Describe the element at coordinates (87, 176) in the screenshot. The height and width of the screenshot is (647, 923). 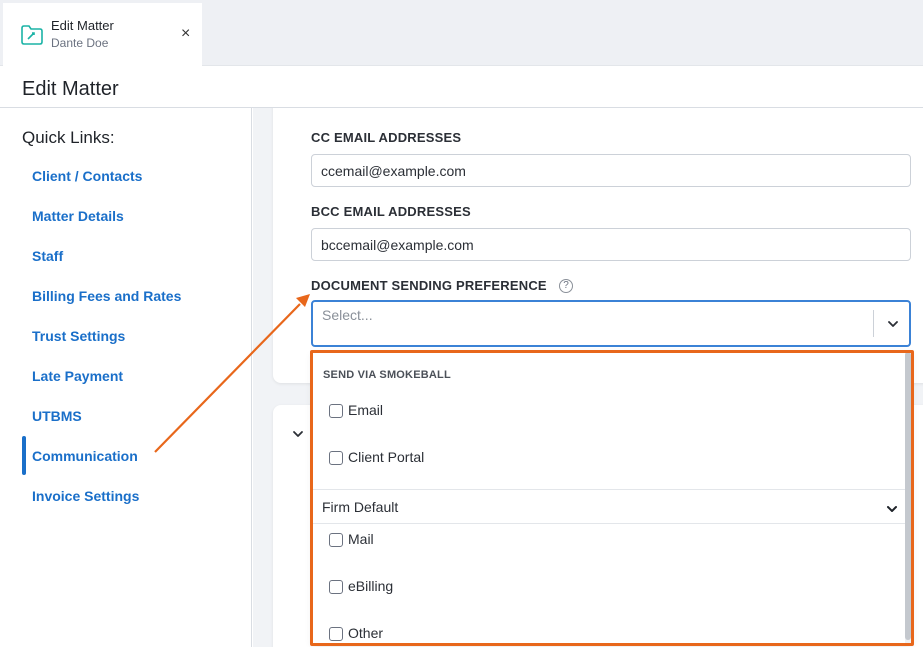
I see `quick-link-client-contacts: Client / Contacts` at that location.